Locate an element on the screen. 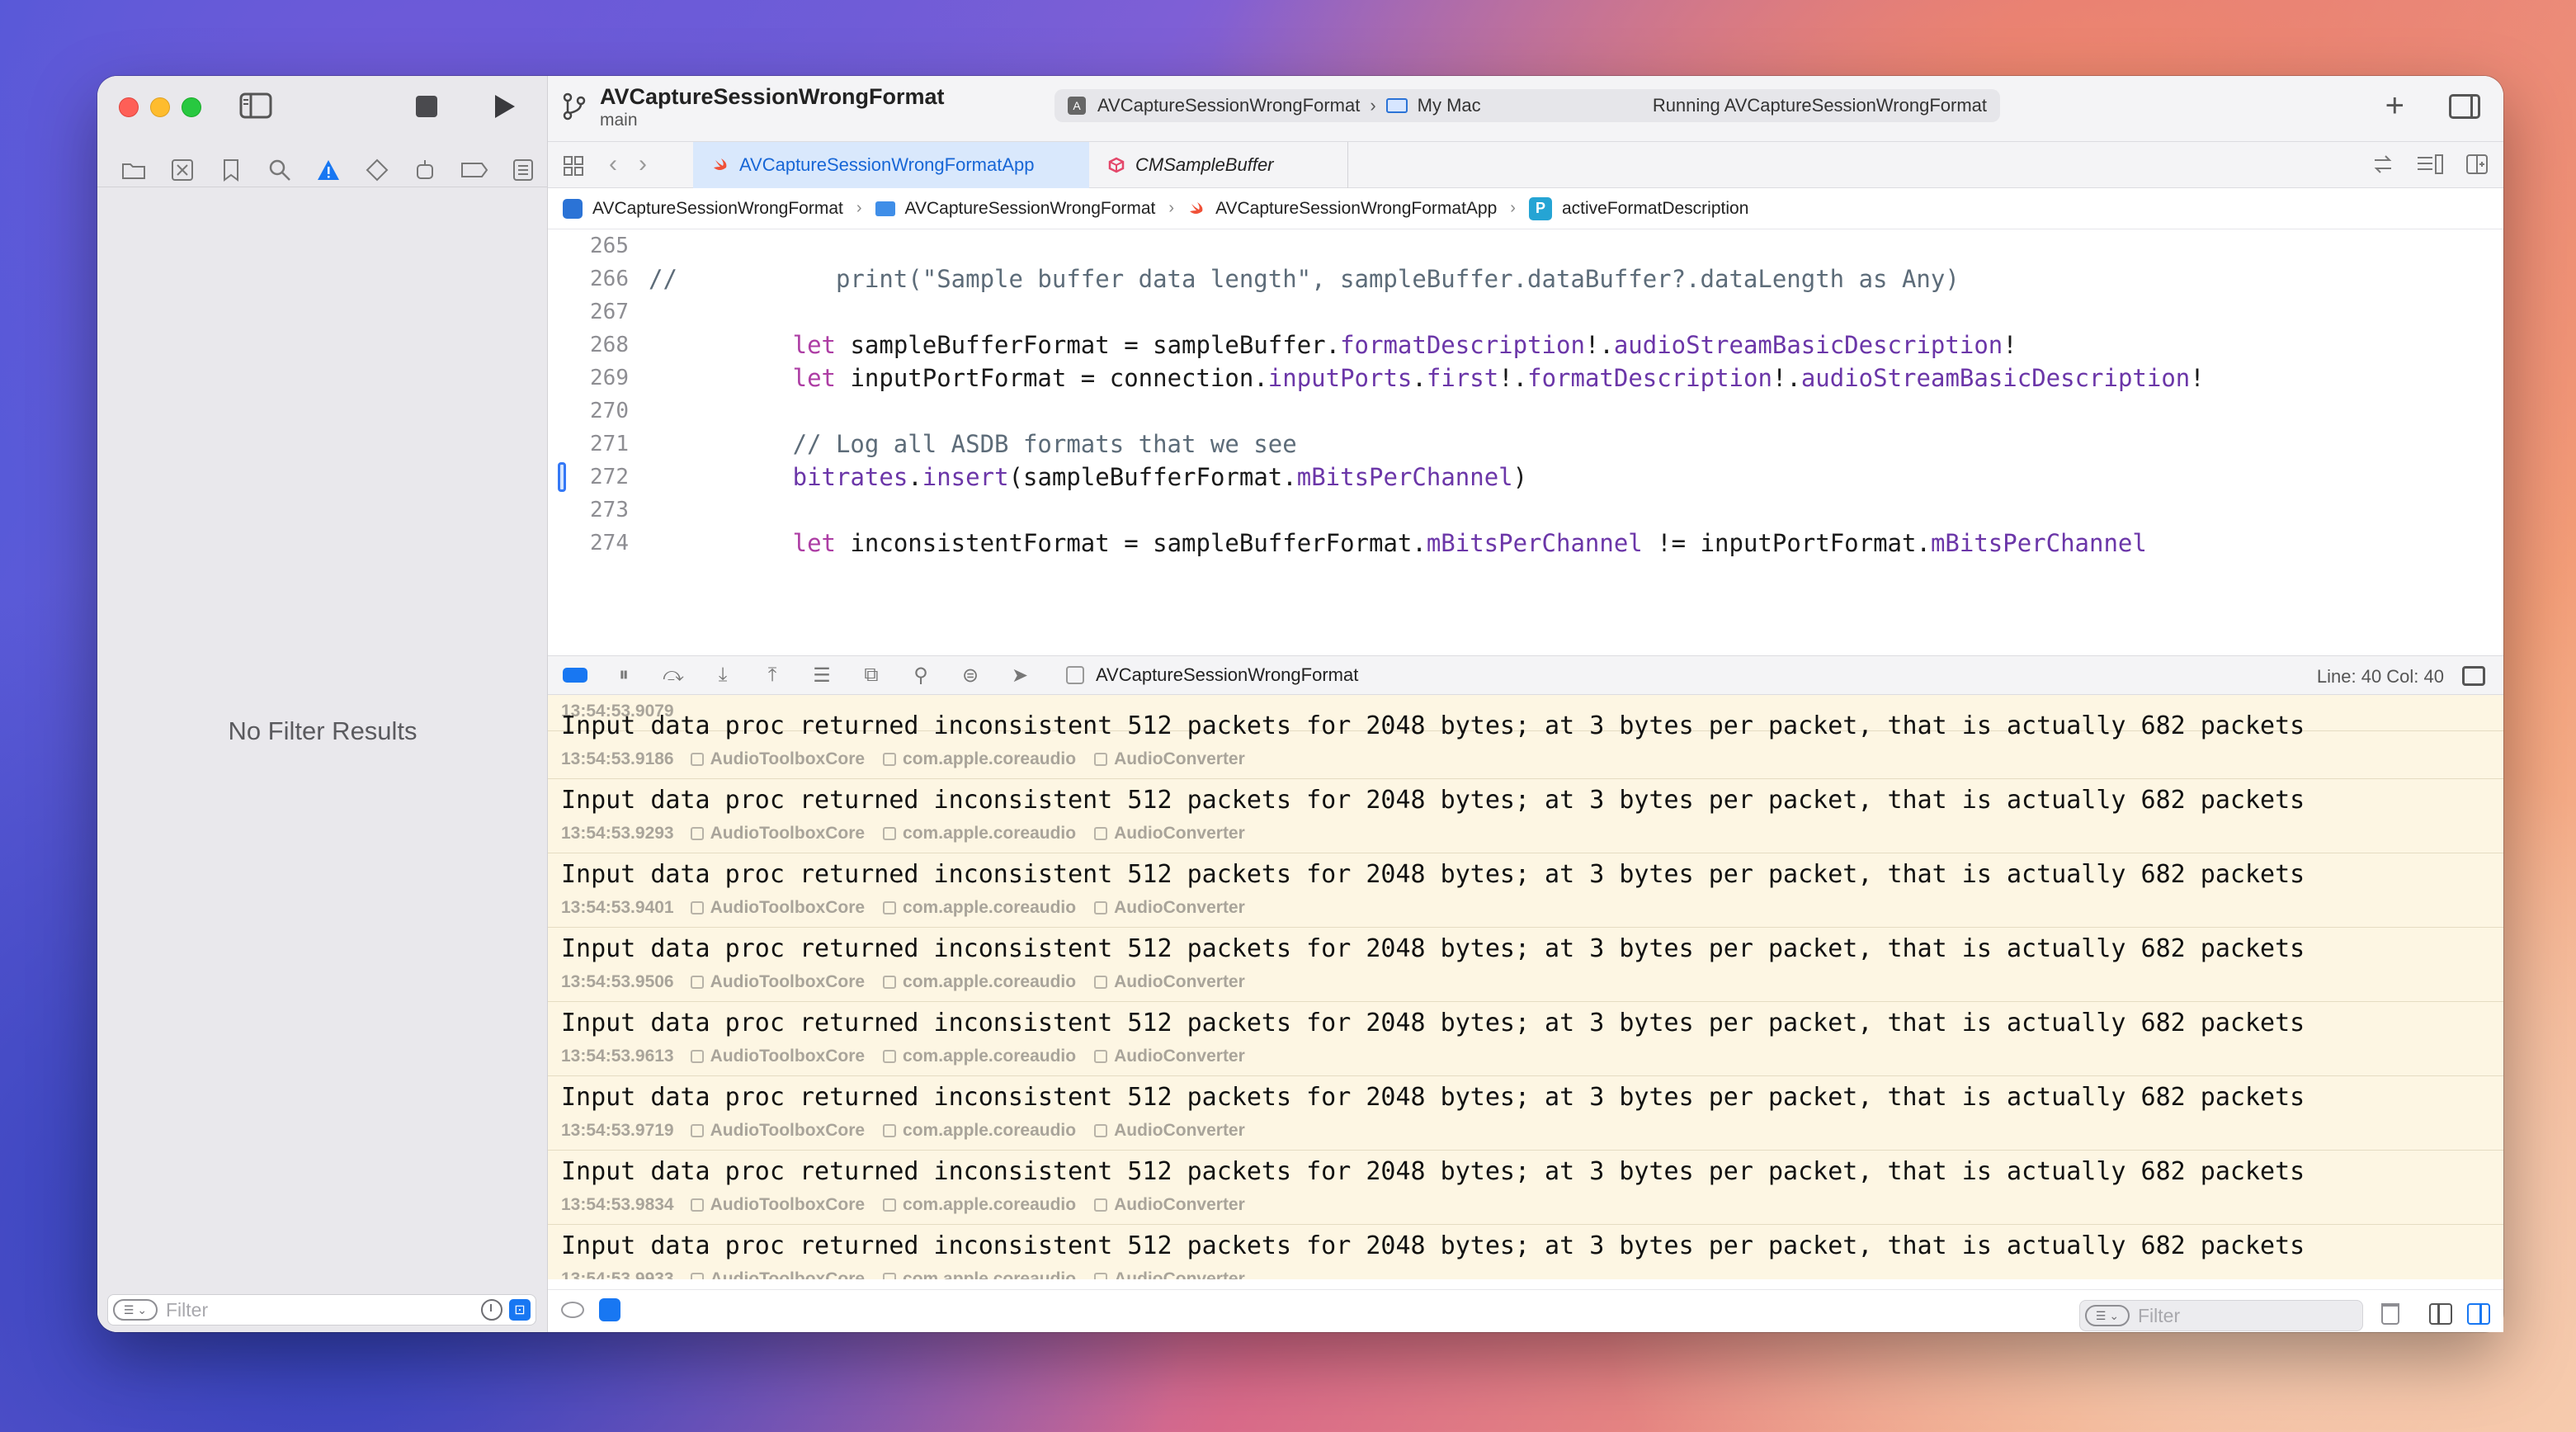 Image resolution: width=2576 pixels, height=1432 pixels. environment-icon: ⚲ is located at coordinates (920, 676).